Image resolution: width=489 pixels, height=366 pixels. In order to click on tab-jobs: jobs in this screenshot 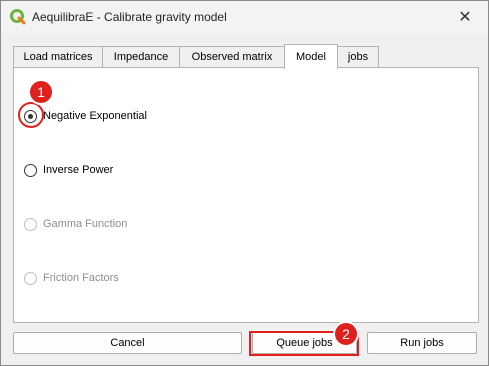, I will do `click(358, 56)`.